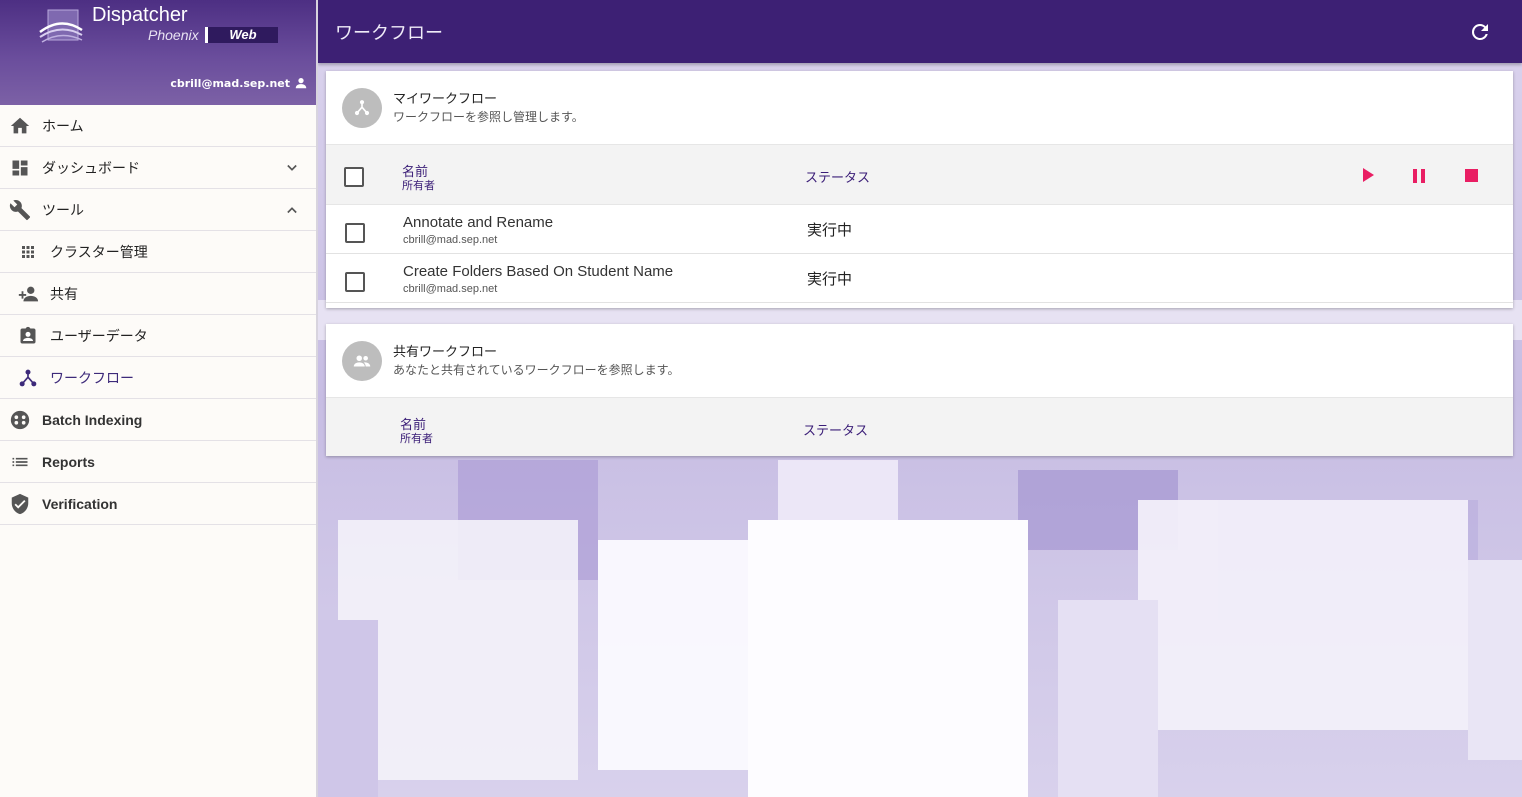  I want to click on sidebar-item-label: 共有, so click(64, 294).